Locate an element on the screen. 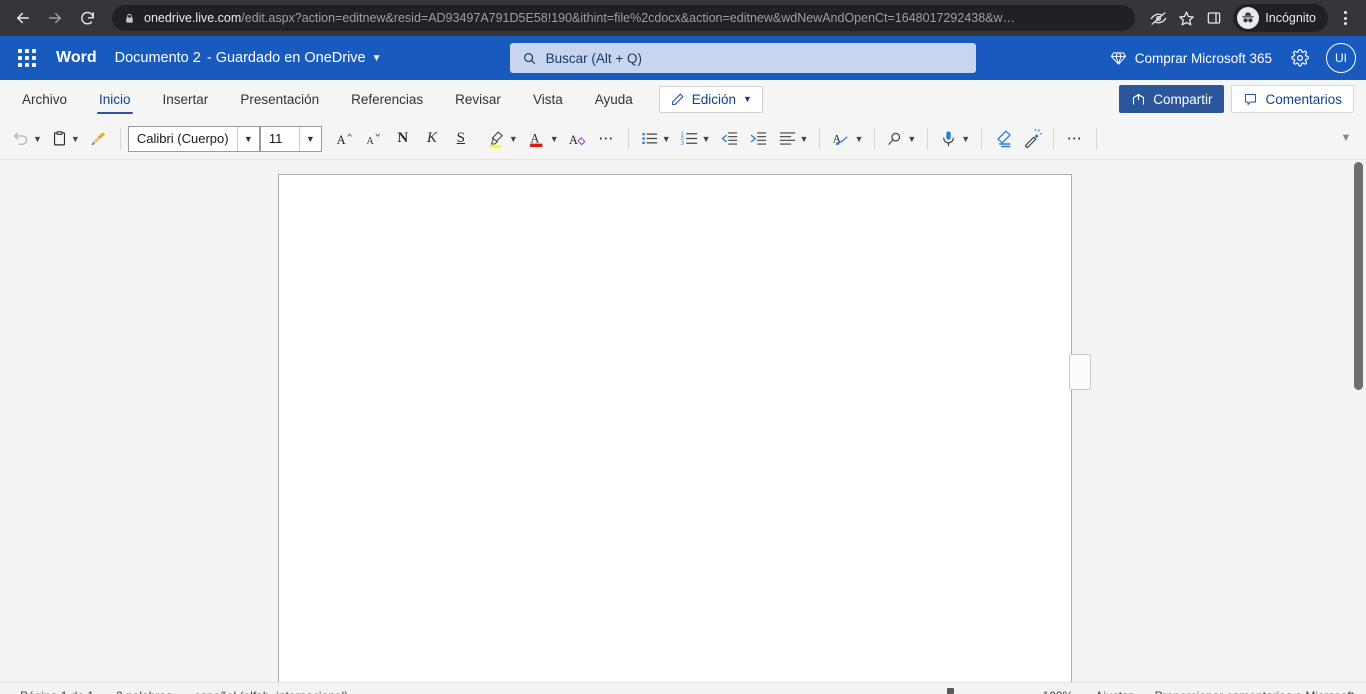  dictate-button: ▼ is located at coordinates (954, 139).